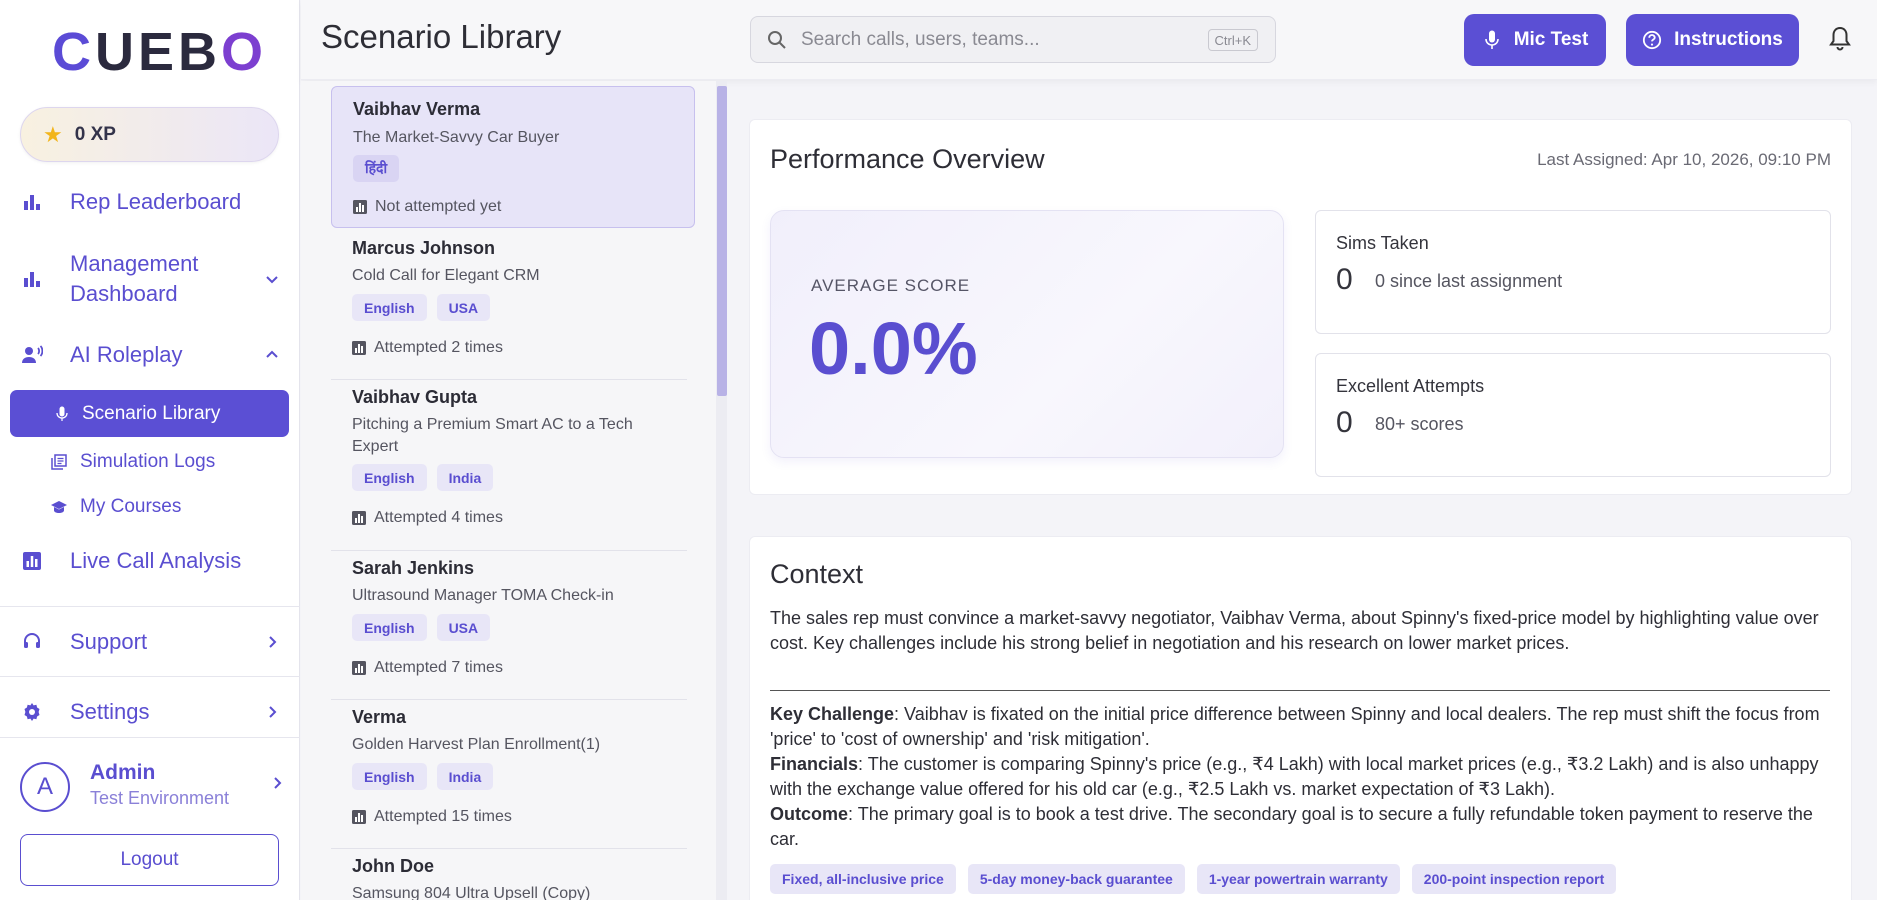 The height and width of the screenshot is (900, 1877). I want to click on nav-label: Simulation Logs, so click(148, 461).